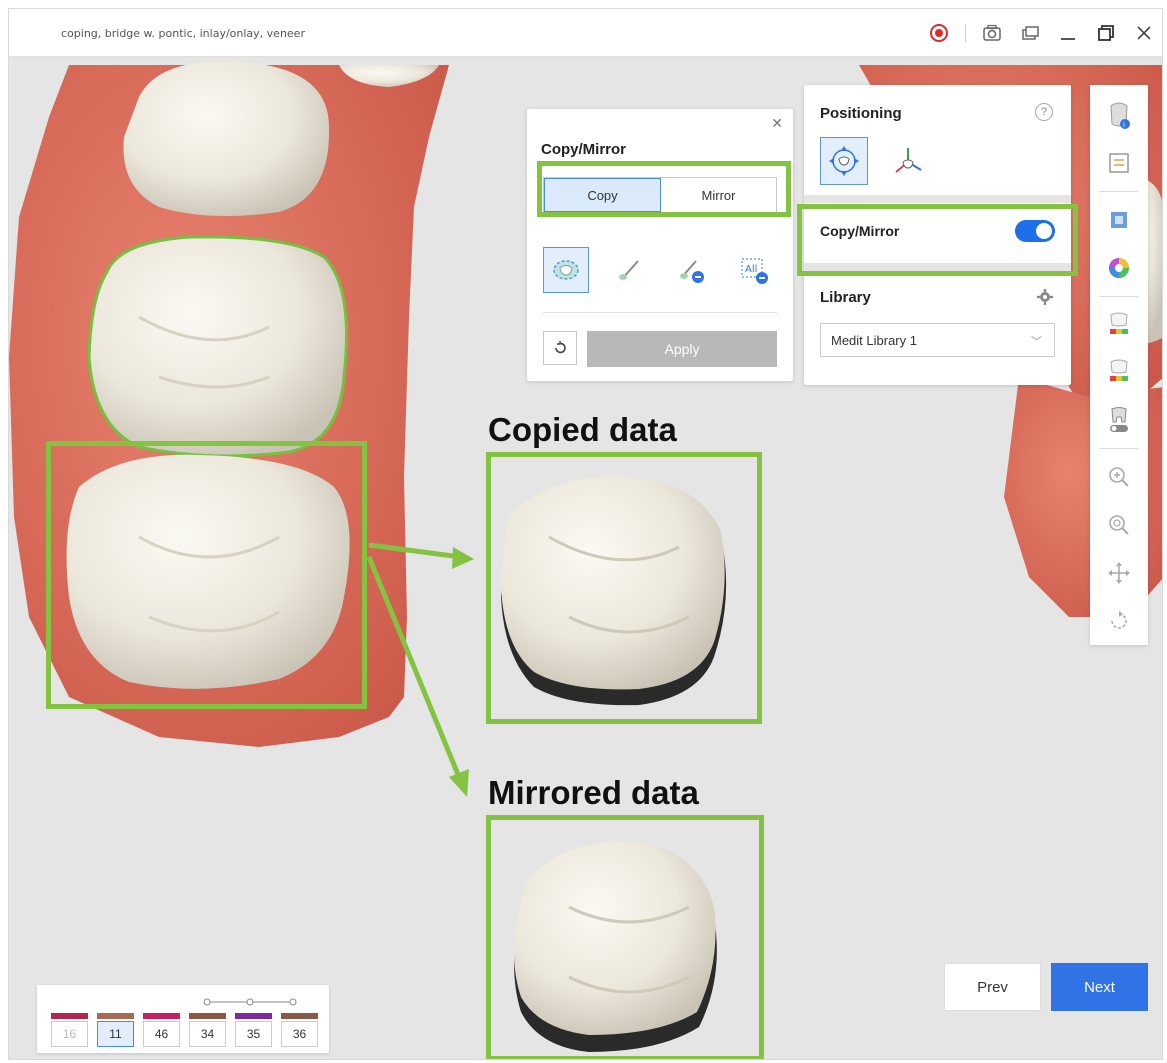 Image resolution: width=1167 pixels, height=1063 pixels. What do you see at coordinates (965, 33) in the screenshot?
I see `titlebar-divider` at bounding box center [965, 33].